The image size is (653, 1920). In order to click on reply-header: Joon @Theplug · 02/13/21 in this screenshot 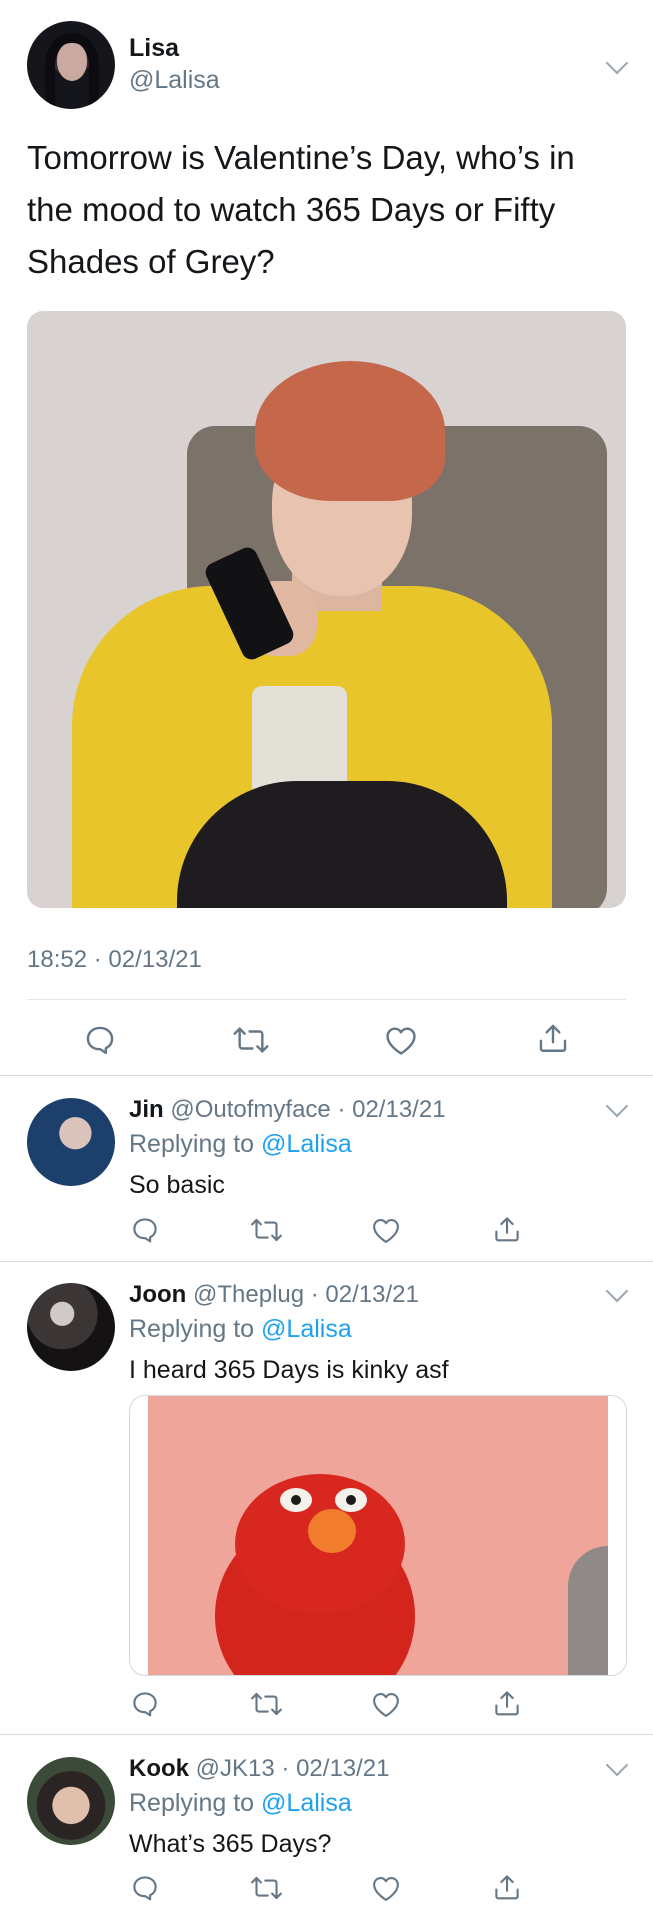, I will do `click(274, 1295)`.